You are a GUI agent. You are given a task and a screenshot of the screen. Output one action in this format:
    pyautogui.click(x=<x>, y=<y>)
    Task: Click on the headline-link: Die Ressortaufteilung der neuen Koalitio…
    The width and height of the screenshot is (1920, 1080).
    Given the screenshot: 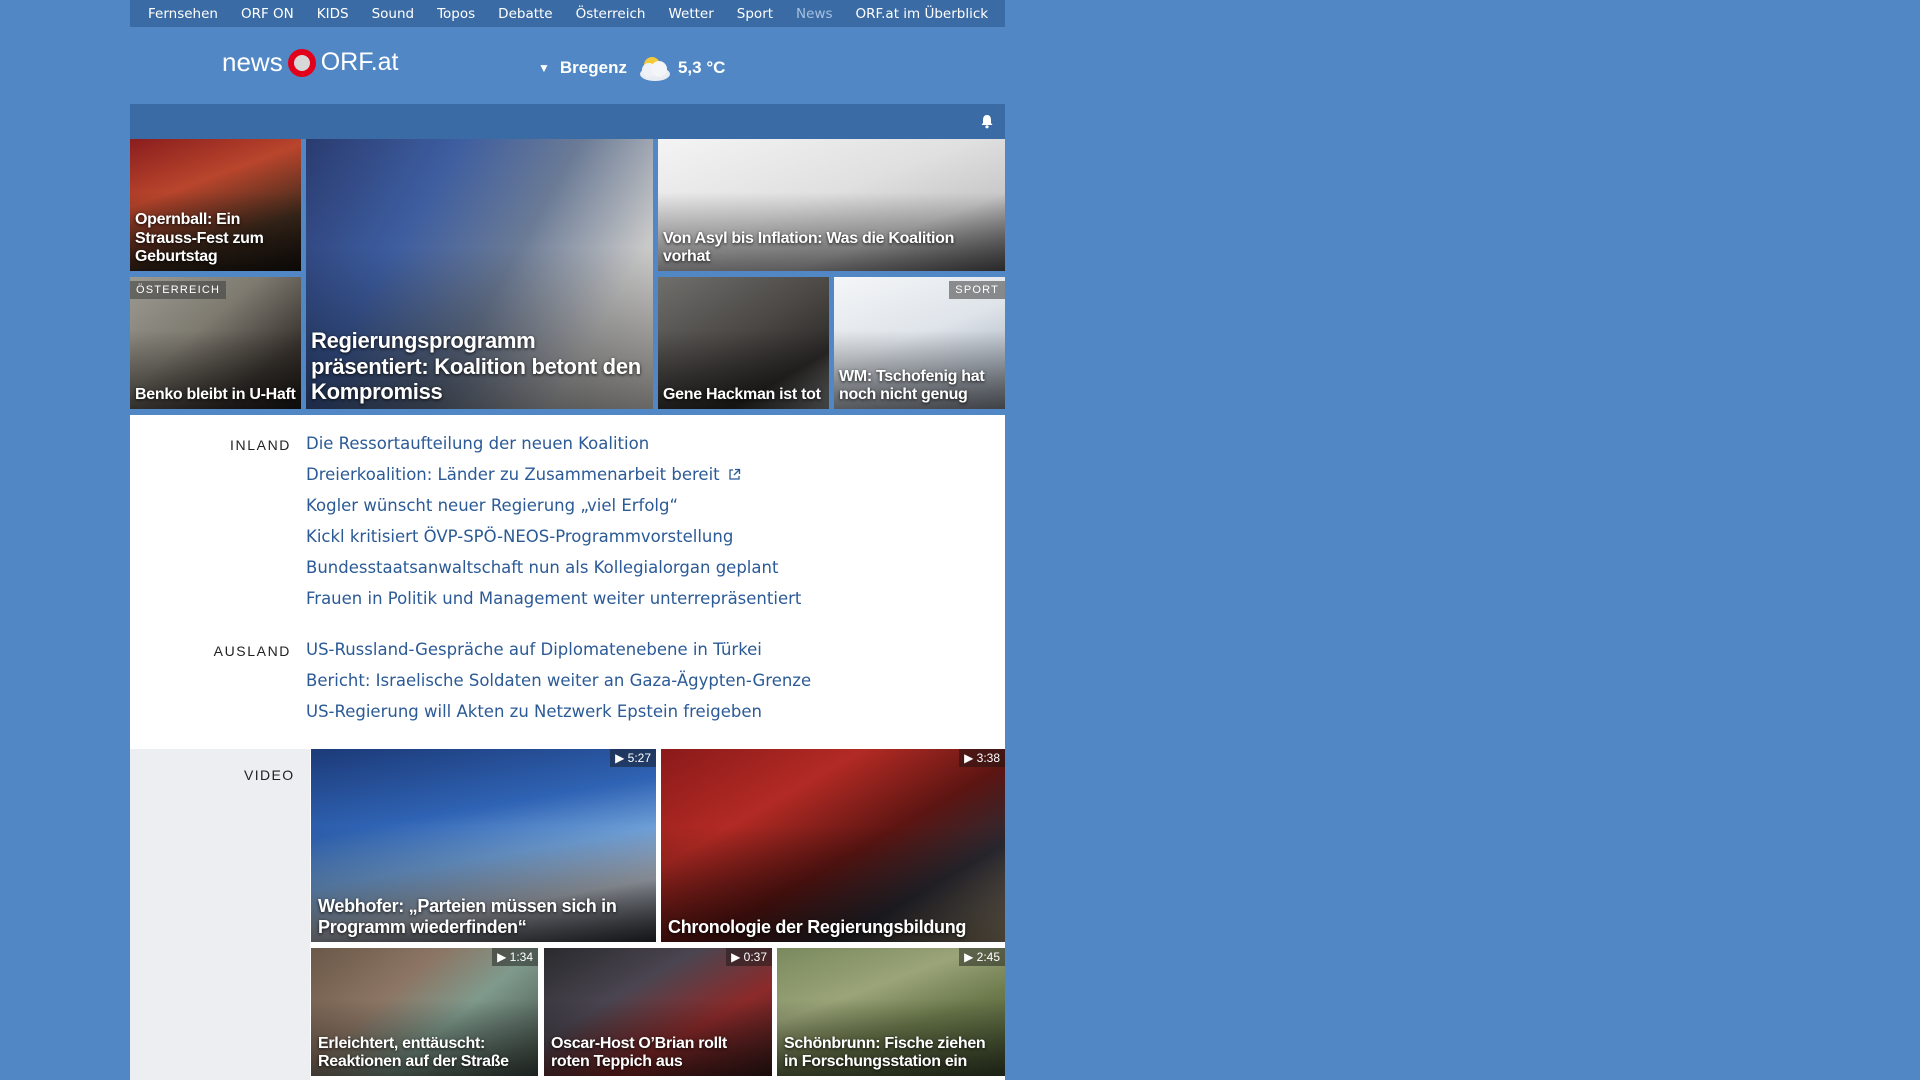 What is the action you would take?
    pyautogui.click(x=477, y=443)
    